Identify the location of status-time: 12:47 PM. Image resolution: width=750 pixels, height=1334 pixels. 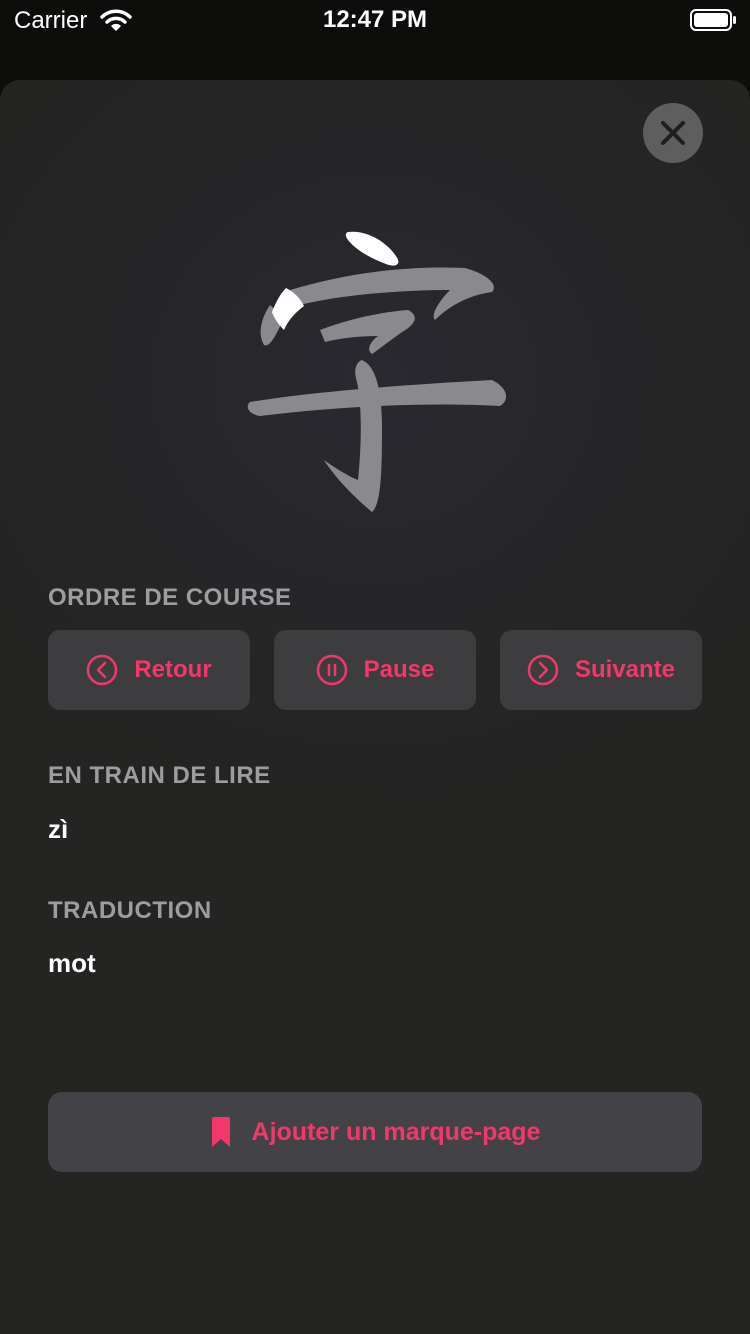
(375, 19).